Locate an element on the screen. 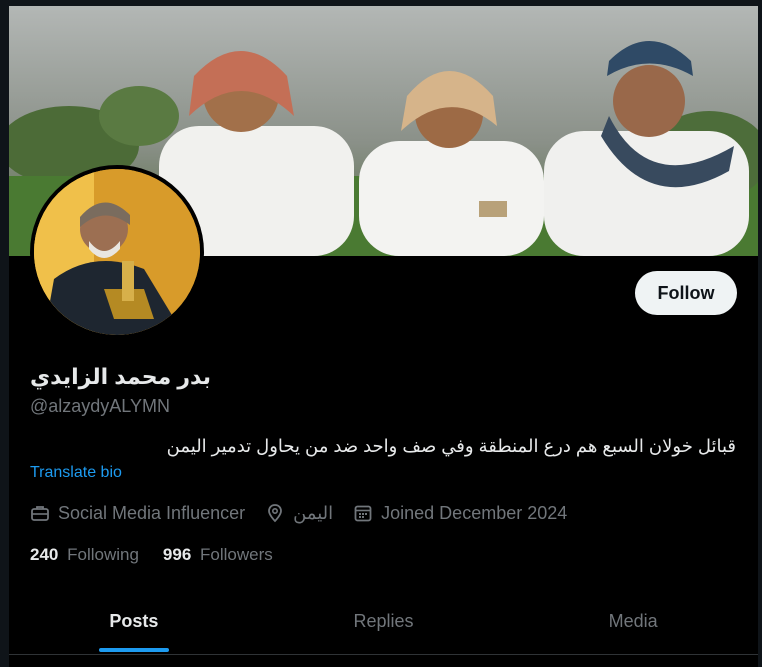 Image resolution: width=762 pixels, height=667 pixels. display-name: بدر محمد الزايدي is located at coordinates (120, 376).